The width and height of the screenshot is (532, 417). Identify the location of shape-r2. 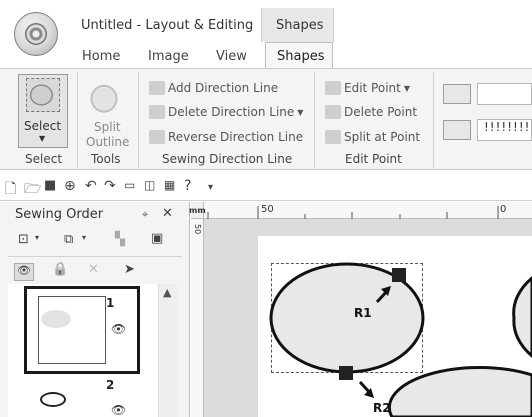
(459, 391).